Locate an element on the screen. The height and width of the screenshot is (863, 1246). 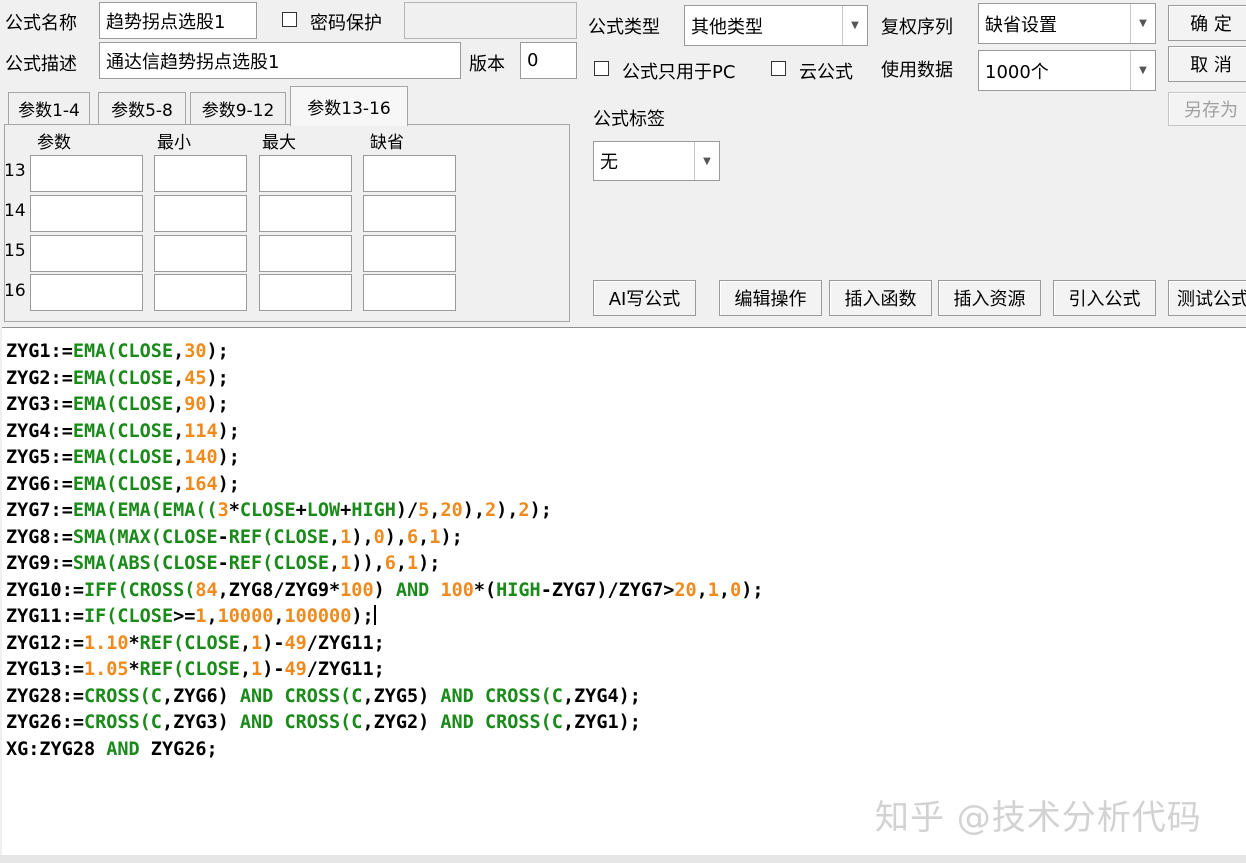
code-line: ZYG2:=EMA(CLOSE,45); is located at coordinates (384, 379).